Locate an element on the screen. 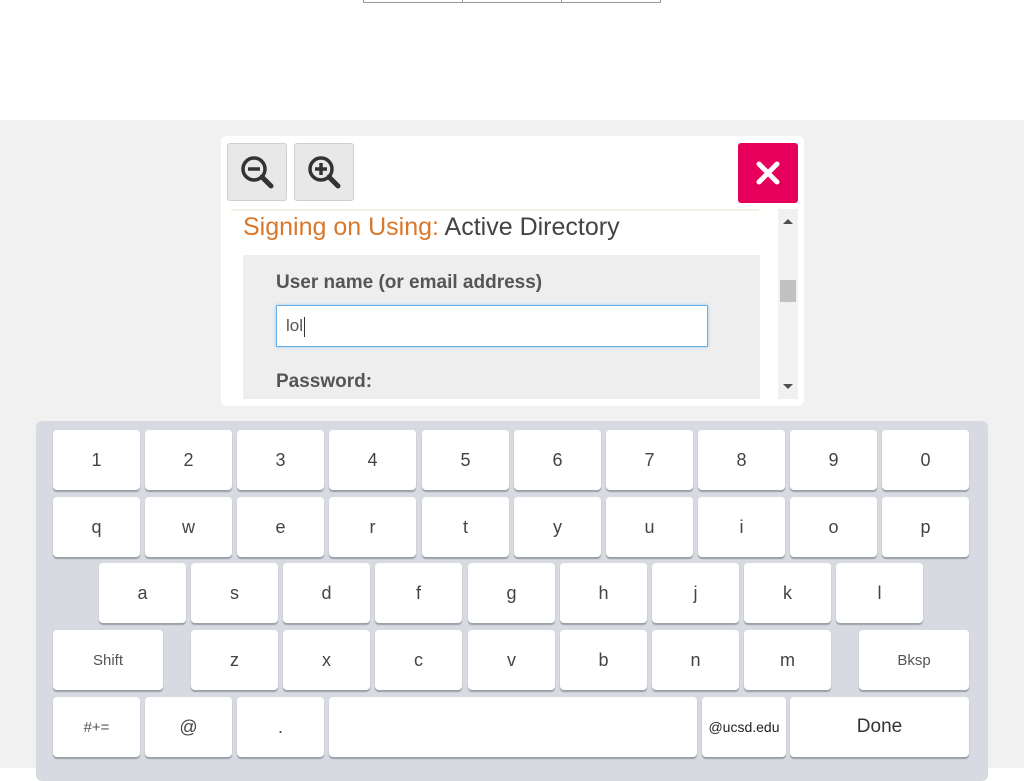  username-input: lol is located at coordinates (492, 326).